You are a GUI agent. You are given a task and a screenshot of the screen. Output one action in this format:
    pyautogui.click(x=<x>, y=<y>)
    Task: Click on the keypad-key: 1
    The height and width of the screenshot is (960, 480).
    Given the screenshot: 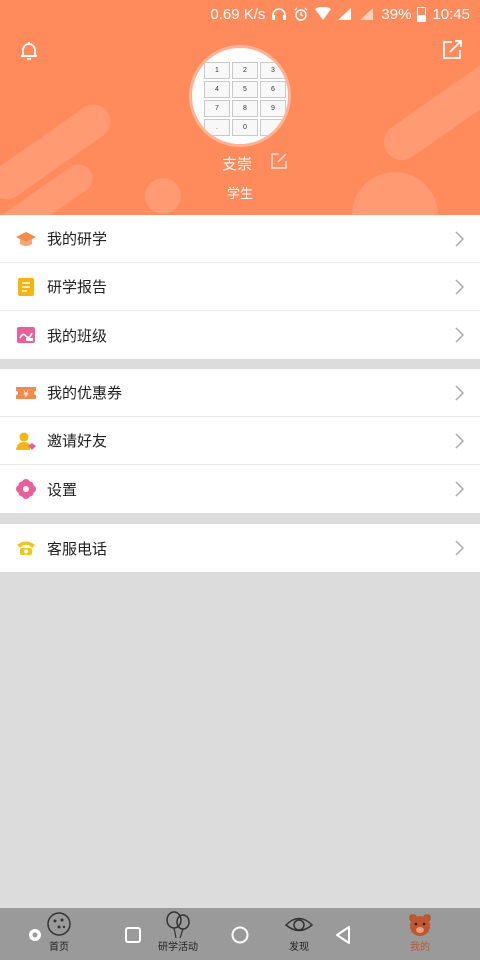 What is the action you would take?
    pyautogui.click(x=217, y=70)
    